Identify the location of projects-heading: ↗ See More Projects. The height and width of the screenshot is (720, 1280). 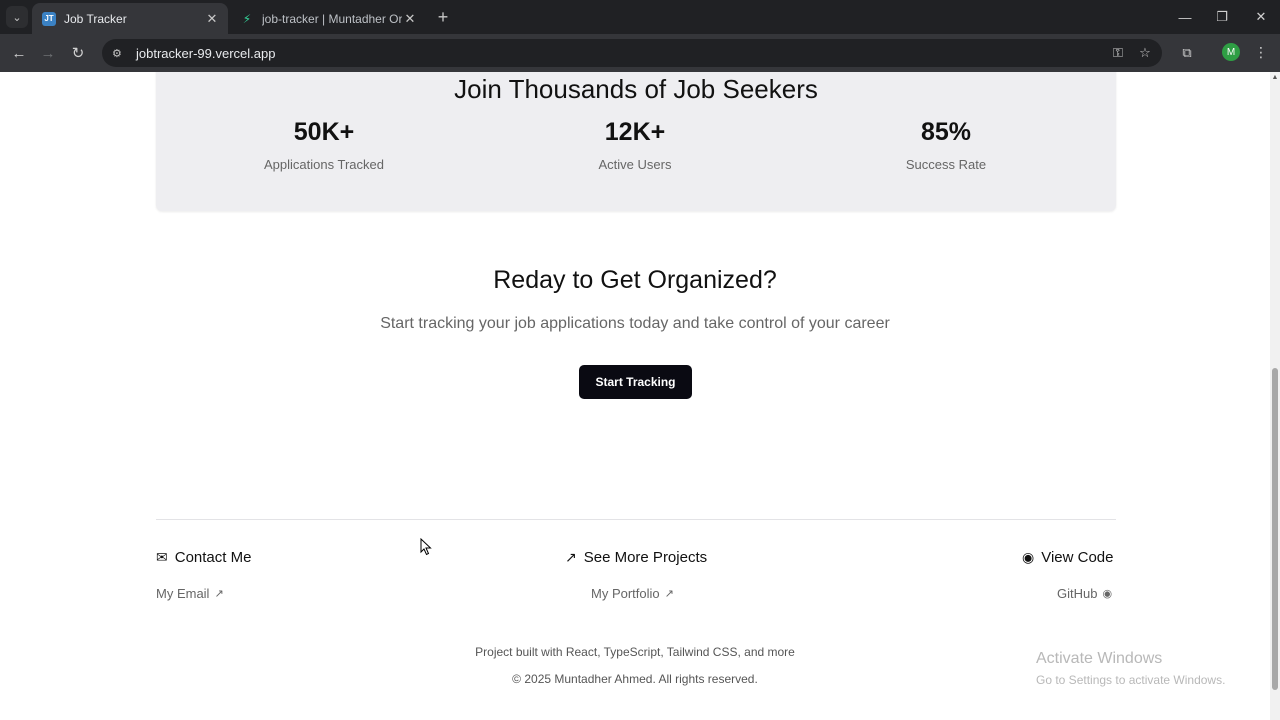
(636, 557).